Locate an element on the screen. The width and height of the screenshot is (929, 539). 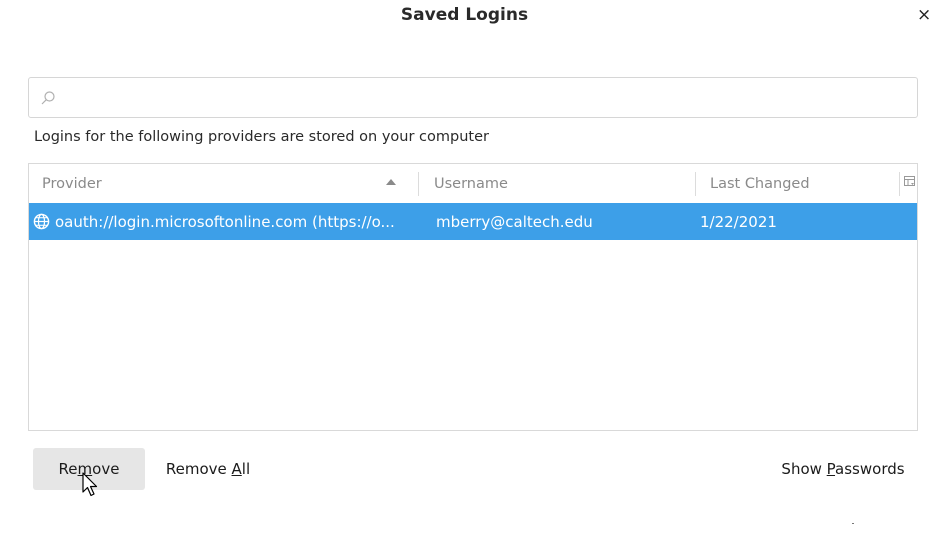
show-passwords-button: Show Passwords is located at coordinates (843, 469).